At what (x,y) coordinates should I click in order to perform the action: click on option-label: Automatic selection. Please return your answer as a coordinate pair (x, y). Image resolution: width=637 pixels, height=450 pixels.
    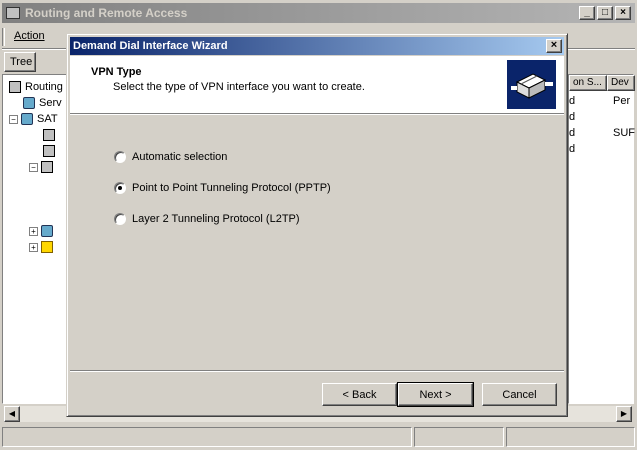
    Looking at the image, I should click on (180, 157).